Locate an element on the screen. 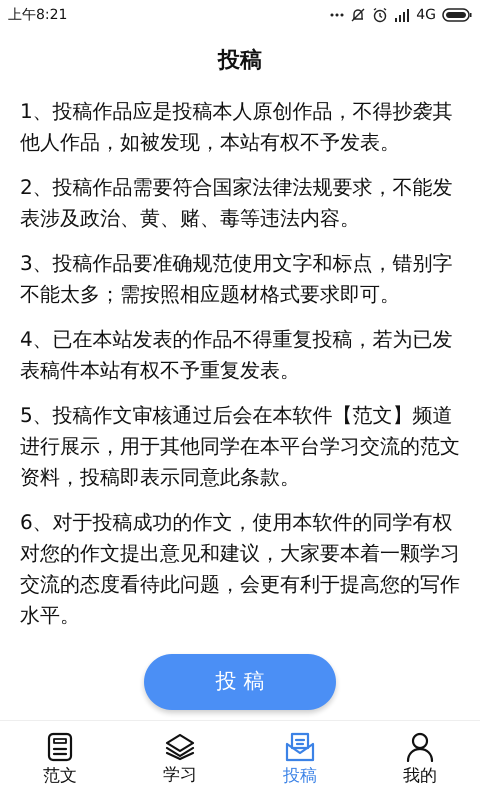 The image size is (480, 800). rule-paragraph: 4、已在本站发表的作品不得重复投稿，若为已发表稿件本站有权不予重复发表。 is located at coordinates (237, 355).